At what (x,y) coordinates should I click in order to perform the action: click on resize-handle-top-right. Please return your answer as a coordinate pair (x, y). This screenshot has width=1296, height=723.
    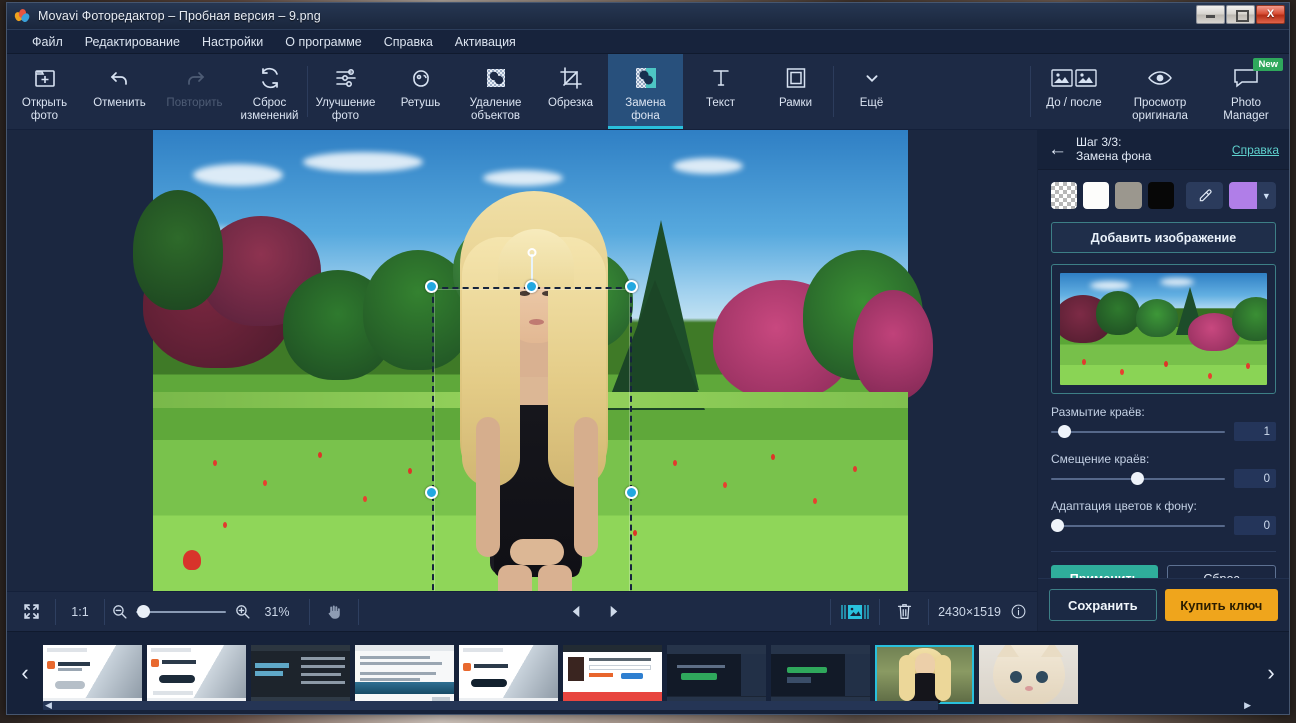
    Looking at the image, I should click on (631, 286).